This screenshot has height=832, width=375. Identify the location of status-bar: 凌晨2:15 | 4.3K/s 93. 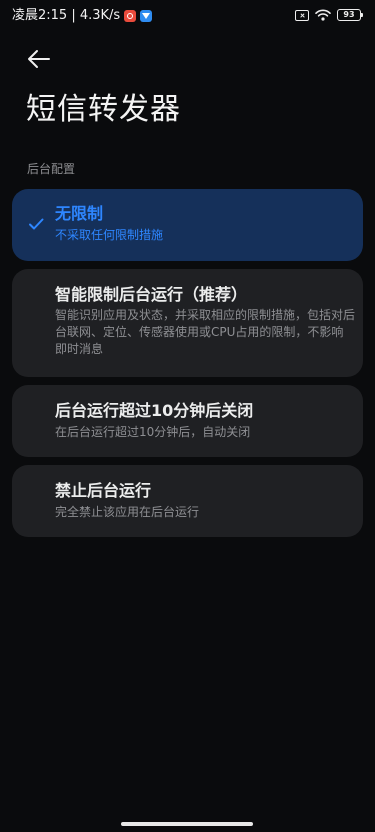
(187, 17).